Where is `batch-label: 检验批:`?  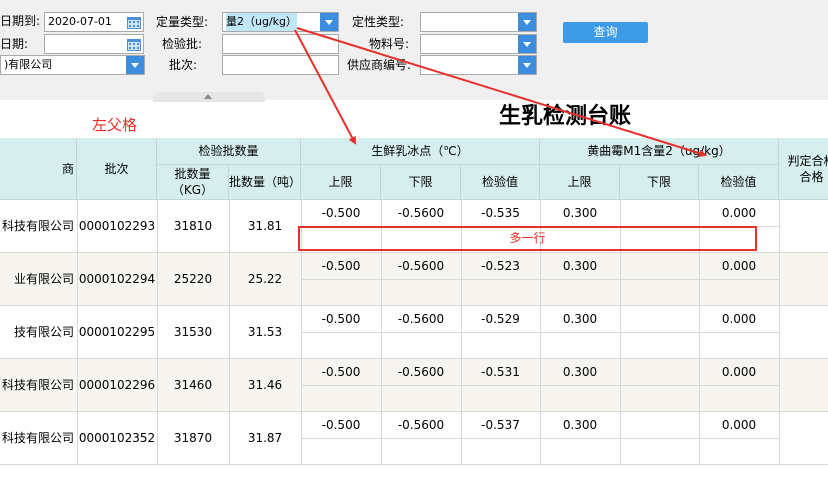
batch-label: 检验批: is located at coordinates (182, 44).